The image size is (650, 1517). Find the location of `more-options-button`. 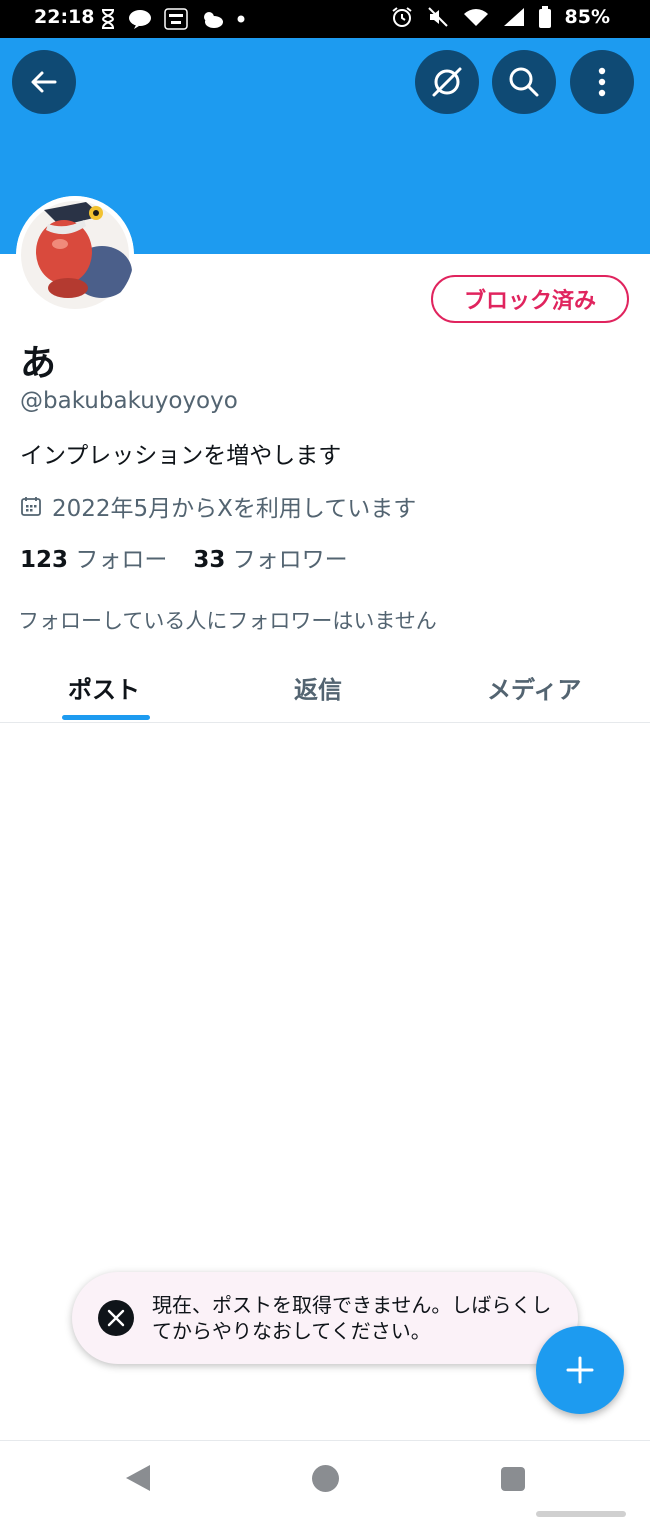

more-options-button is located at coordinates (602, 82).